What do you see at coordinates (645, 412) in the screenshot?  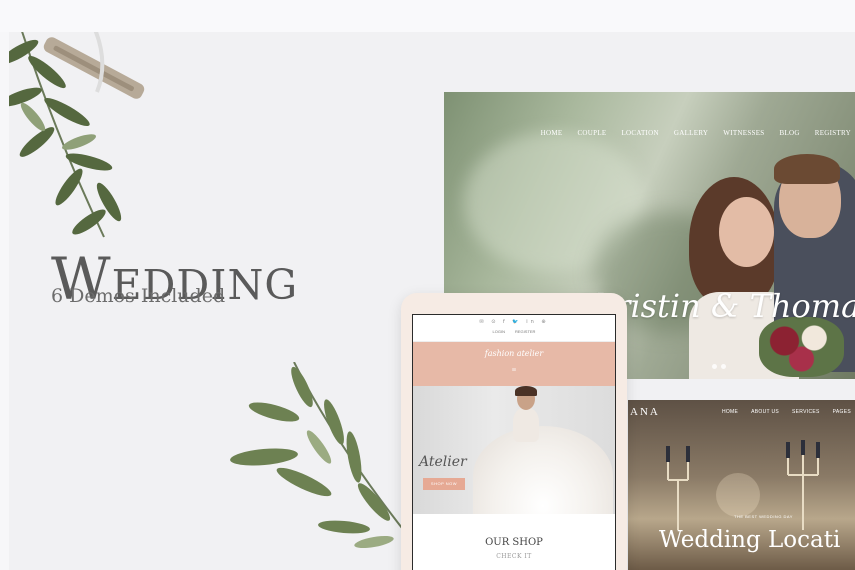 I see `demo-location-logo: ANA` at bounding box center [645, 412].